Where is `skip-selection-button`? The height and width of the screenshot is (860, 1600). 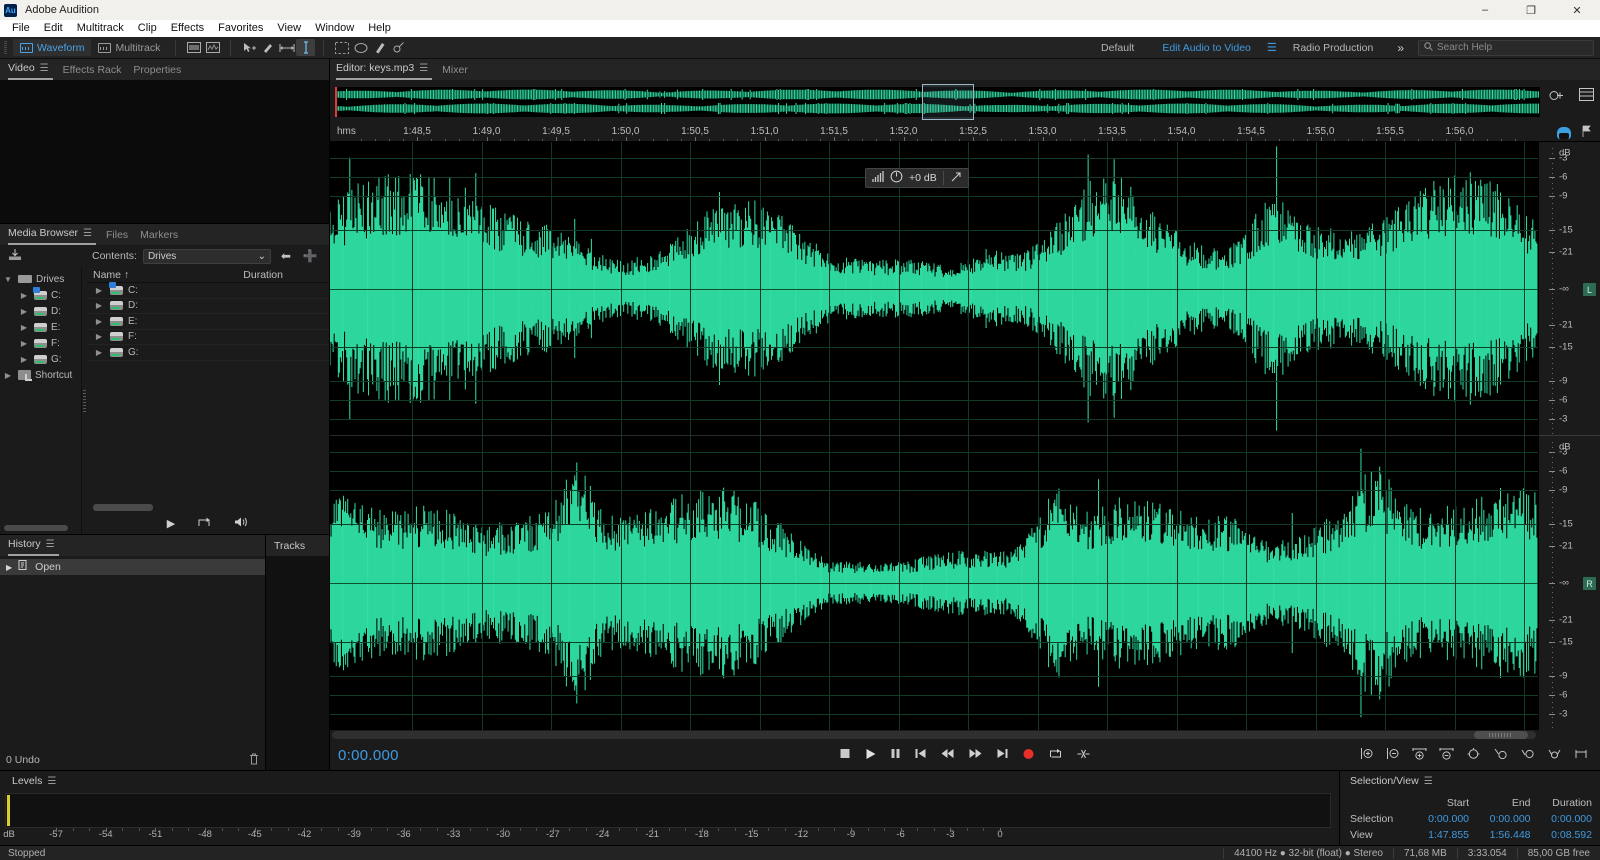
skip-selection-button is located at coordinates (1084, 755).